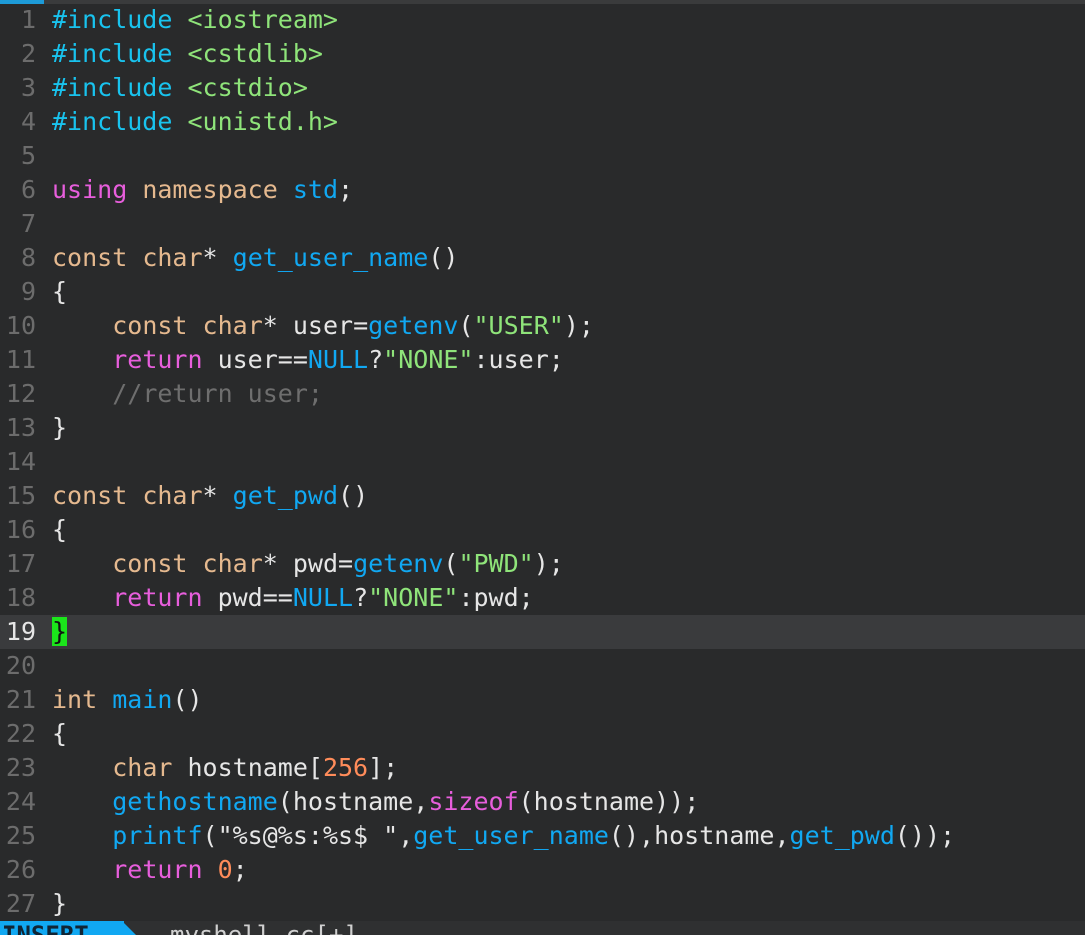 The image size is (1085, 935). What do you see at coordinates (247, 597) in the screenshot?
I see `code-token: pwd==` at bounding box center [247, 597].